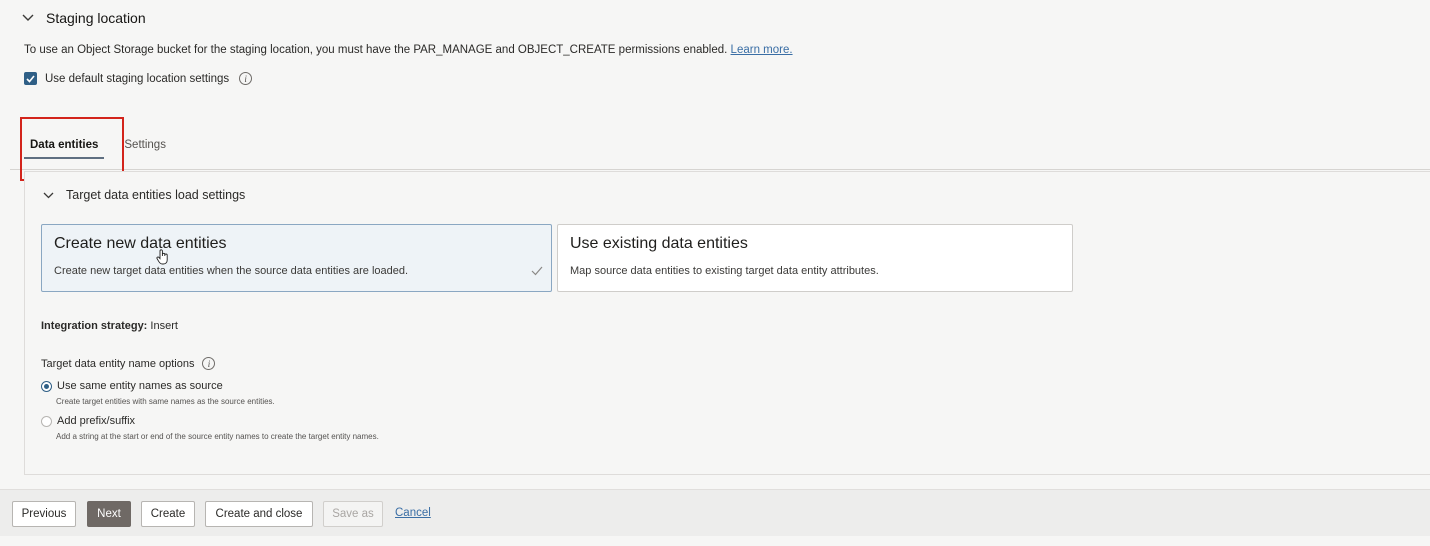  I want to click on integration-strategy: Integration strategy: Insert, so click(109, 326).